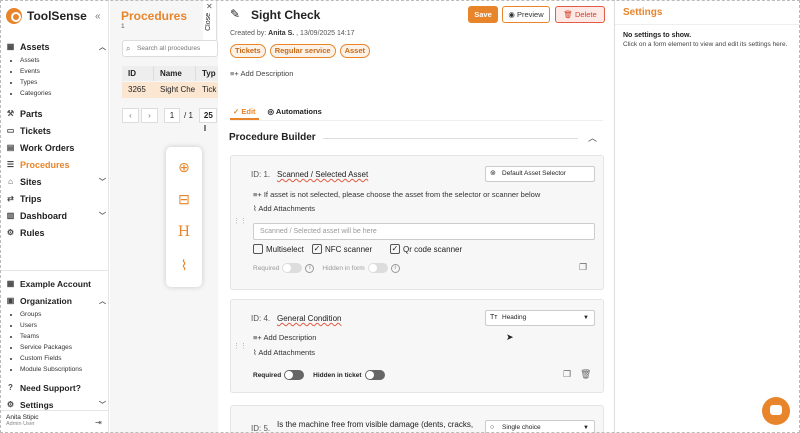 The image size is (800, 433). Describe the element at coordinates (450, 138) in the screenshot. I see `builder-divider` at that location.